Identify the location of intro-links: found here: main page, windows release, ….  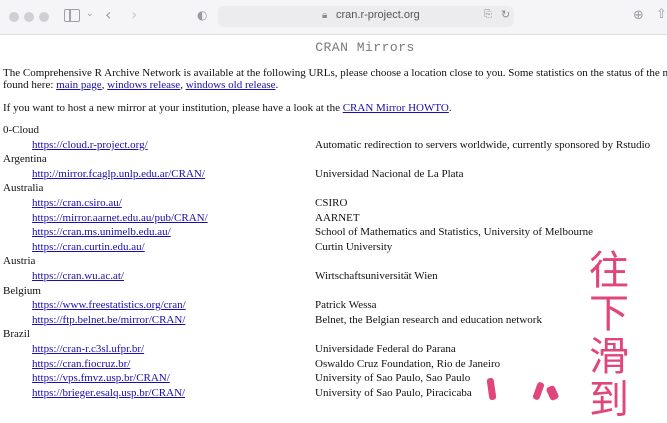
(140, 85).